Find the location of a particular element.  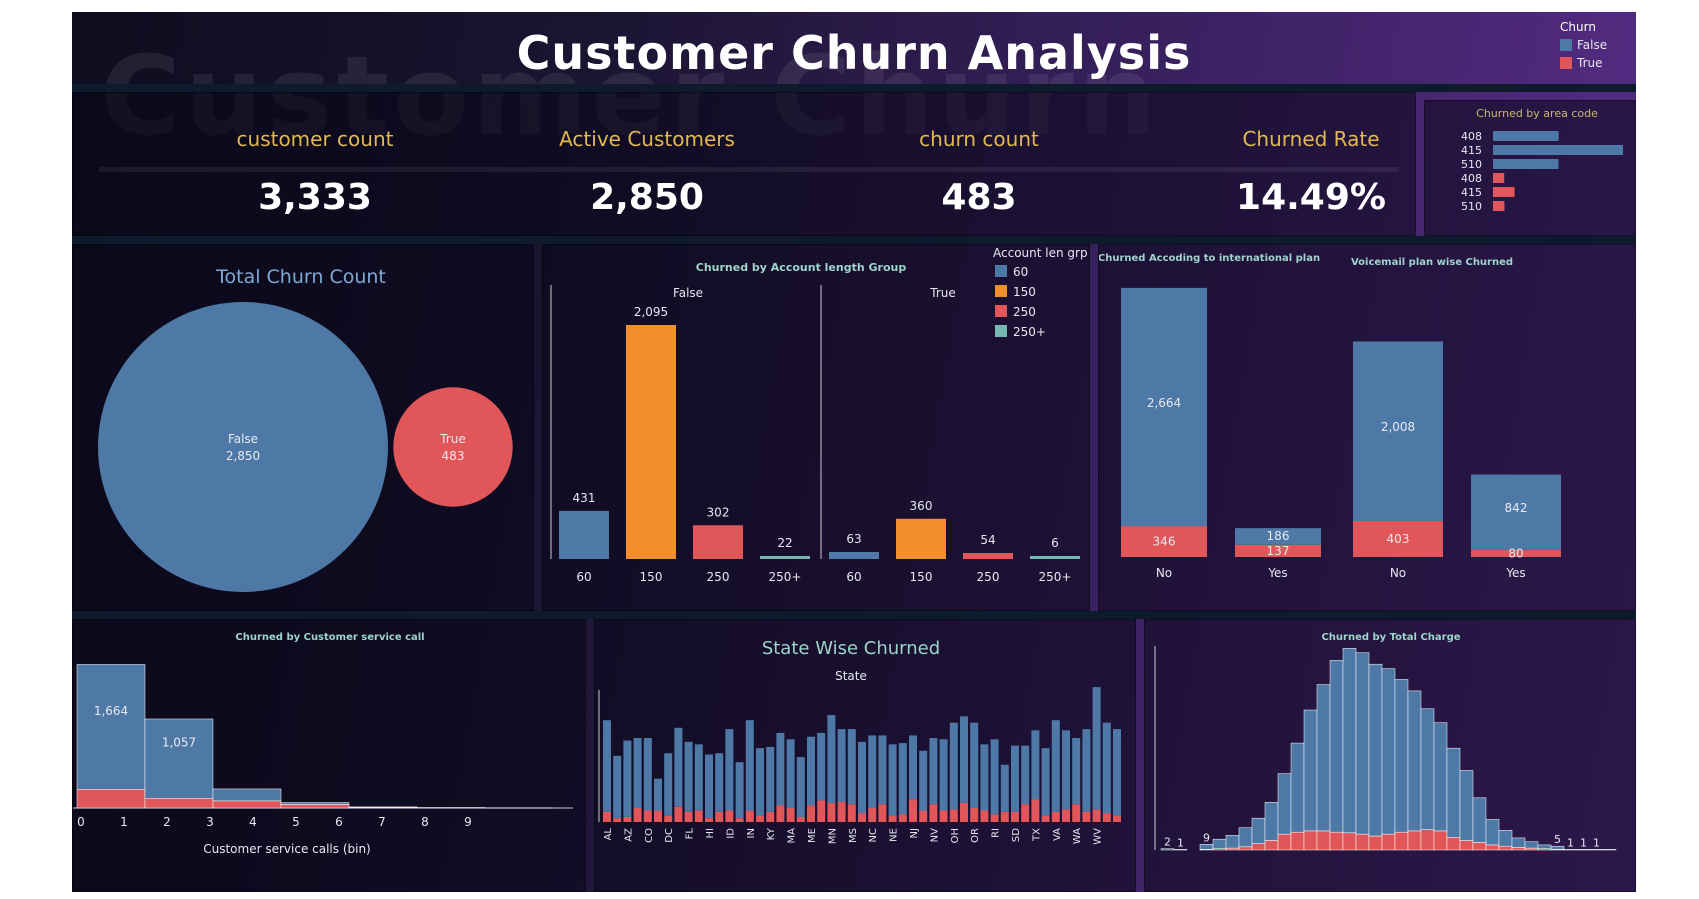

account-length-data-label: 63 is located at coordinates (853, 539).